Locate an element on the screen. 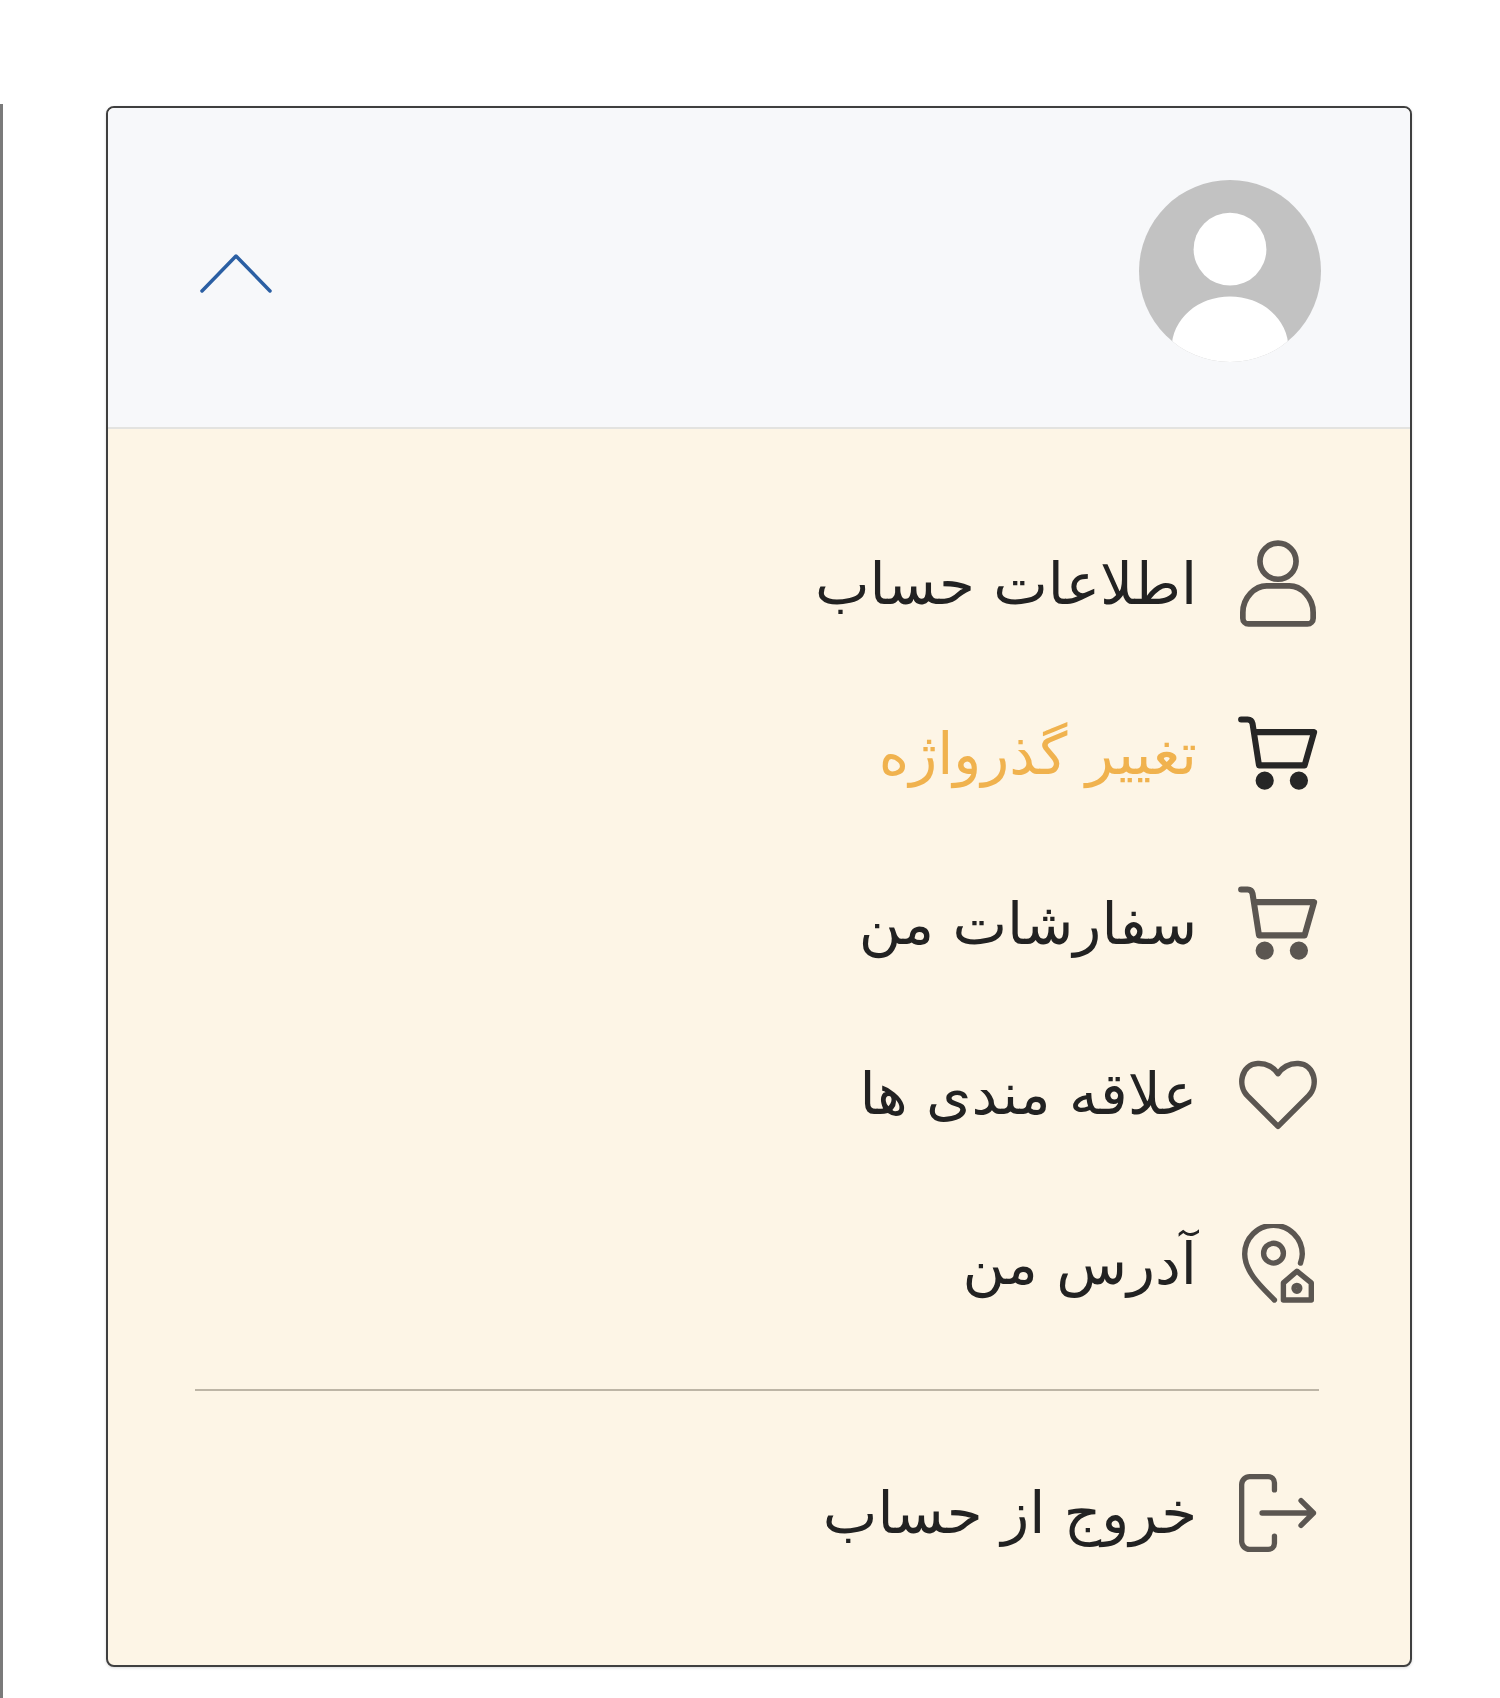  chevron-up-icon is located at coordinates (236, 272).